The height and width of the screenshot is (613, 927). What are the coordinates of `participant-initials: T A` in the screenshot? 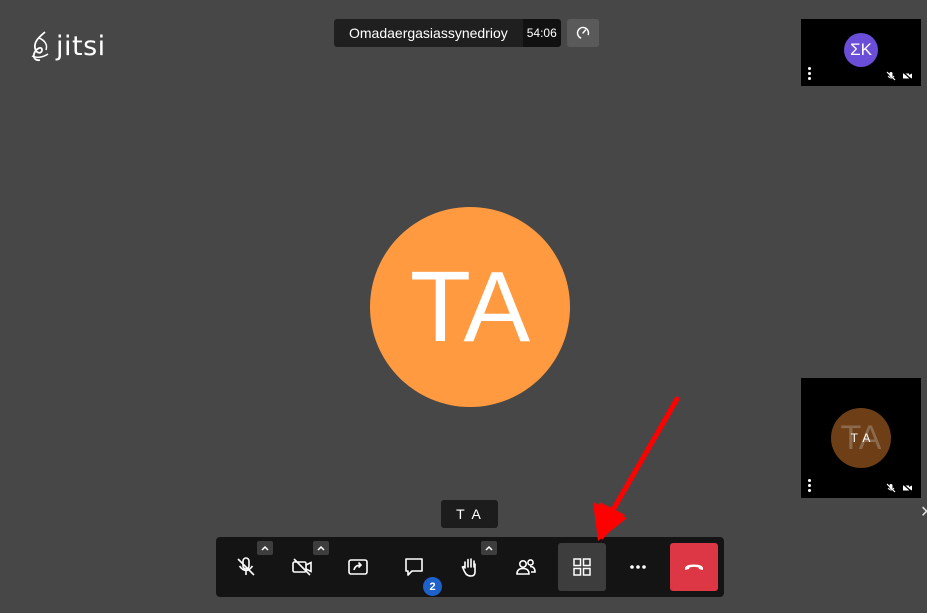 It's located at (861, 438).